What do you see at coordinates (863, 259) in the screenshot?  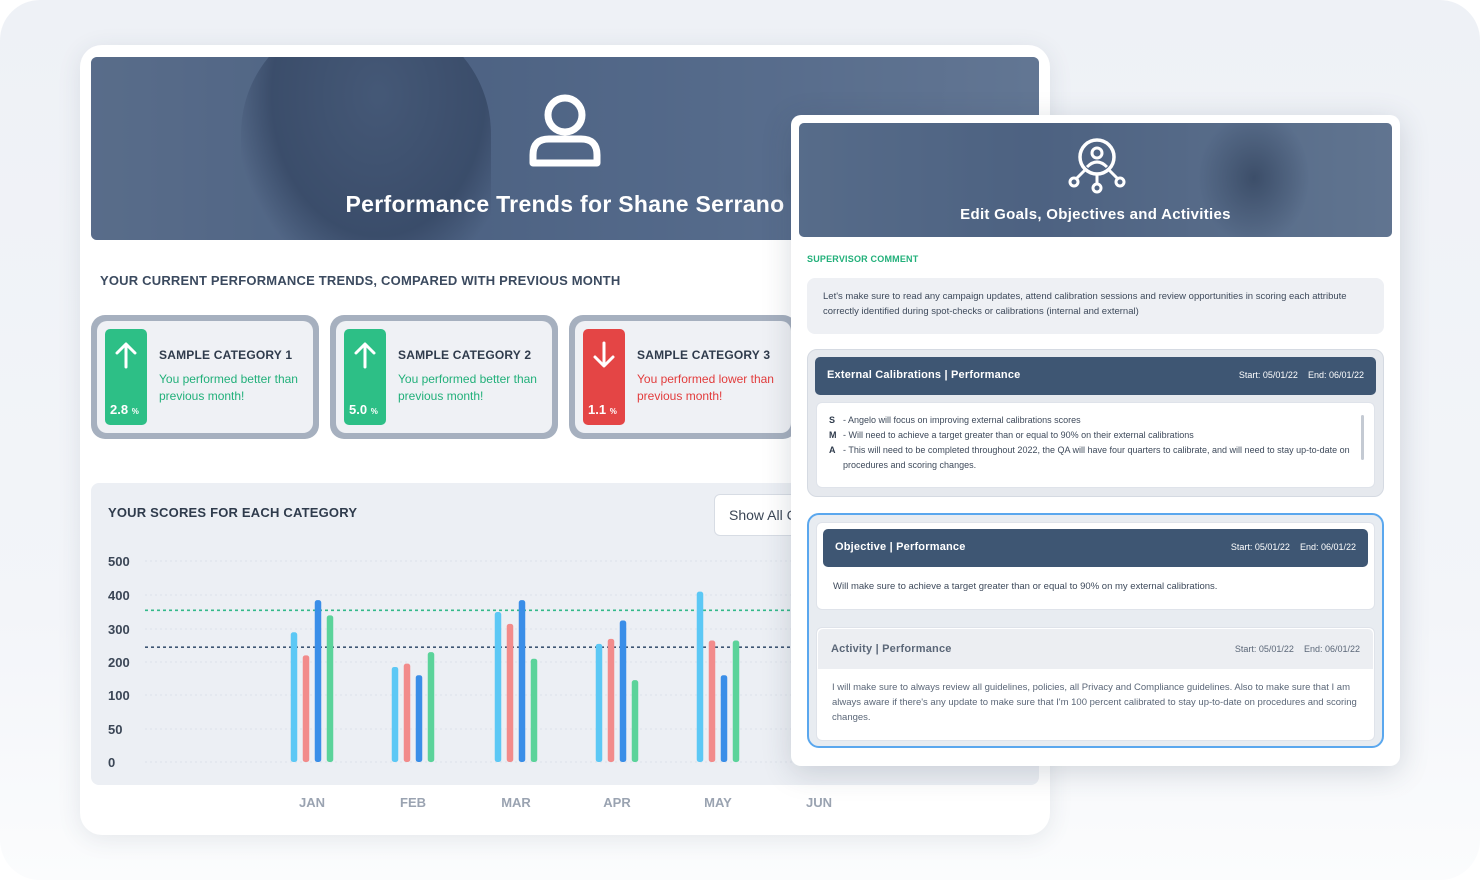 I see `supervisor-comment-label: SUPERVISOR COMMENT` at bounding box center [863, 259].